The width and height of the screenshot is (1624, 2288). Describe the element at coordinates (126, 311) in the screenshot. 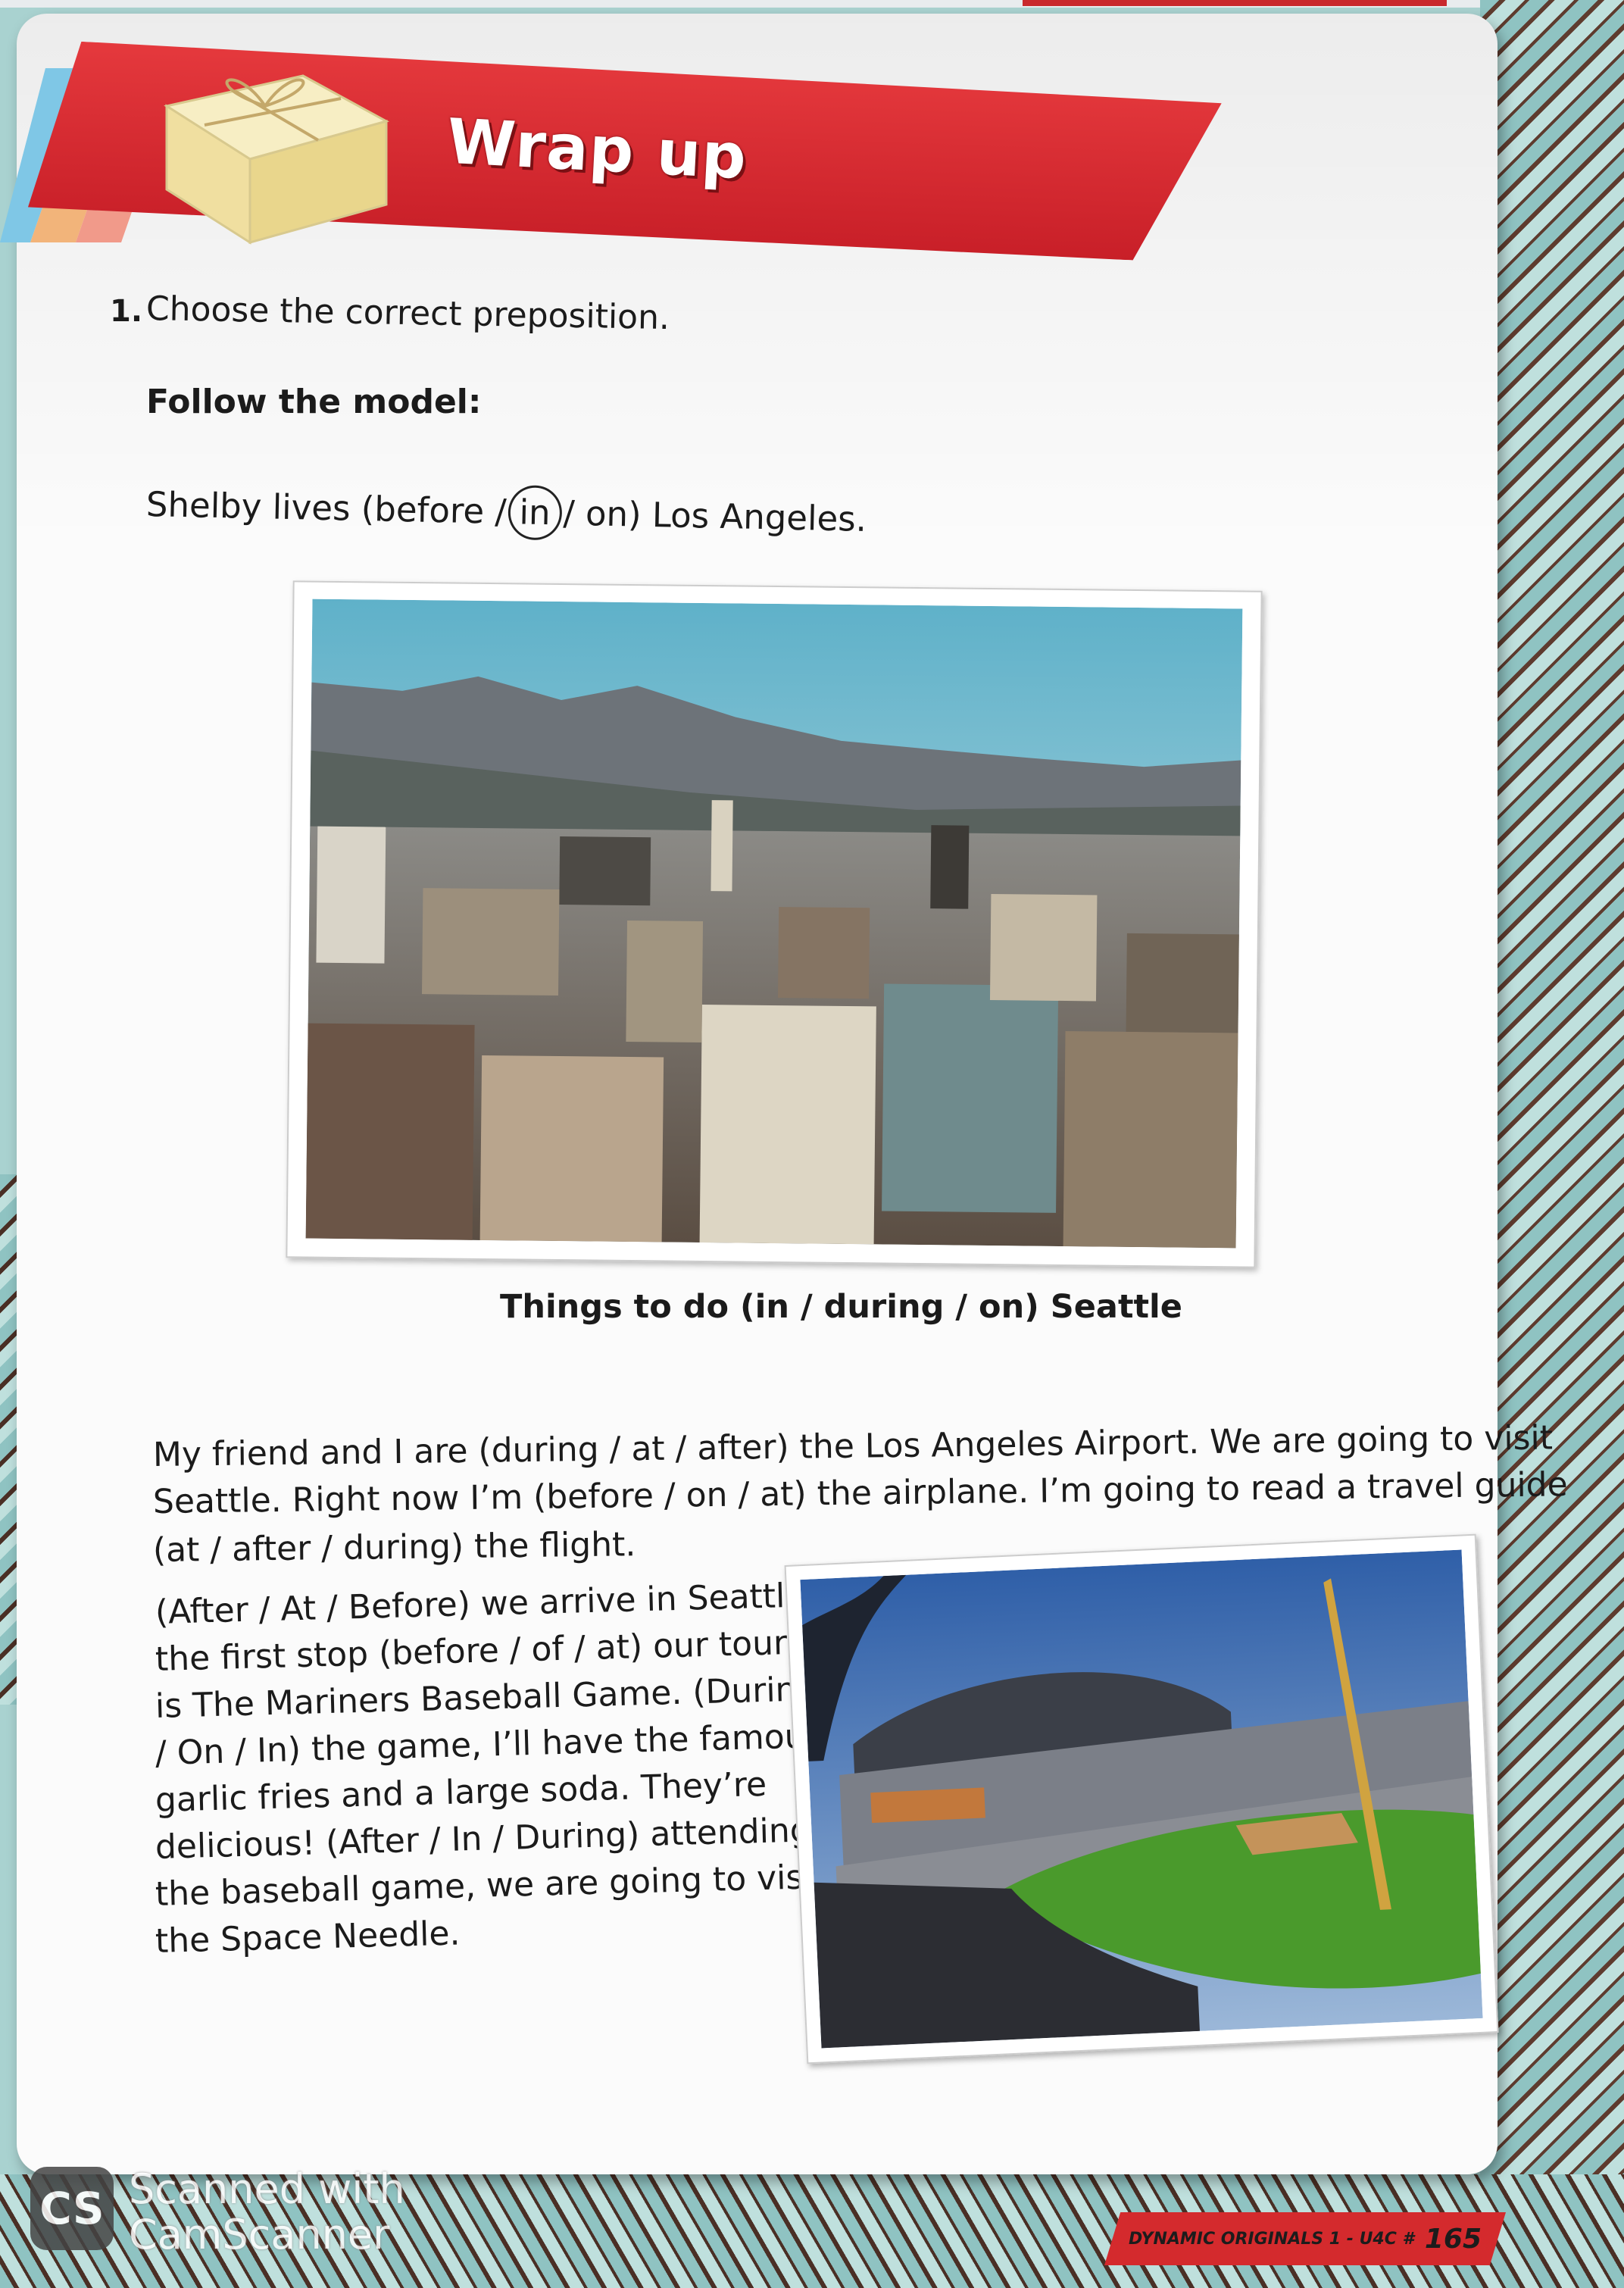

I see `exercise-number: 1.` at that location.